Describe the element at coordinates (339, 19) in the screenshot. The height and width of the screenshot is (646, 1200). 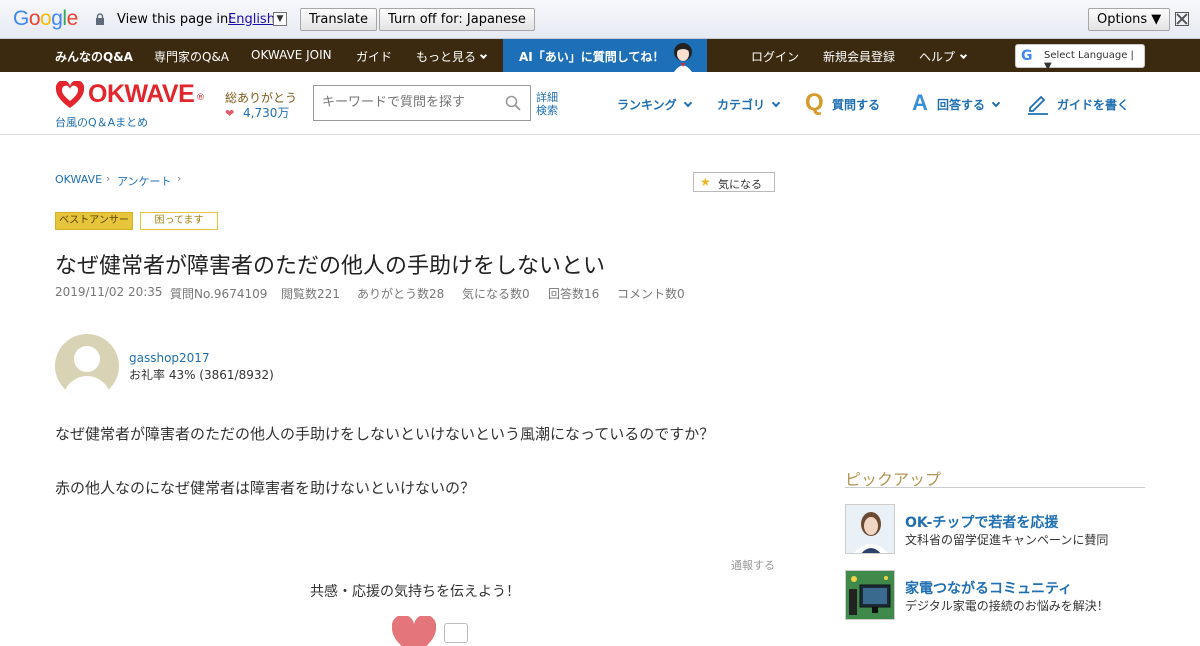
I see `translate-button: Translate` at that location.